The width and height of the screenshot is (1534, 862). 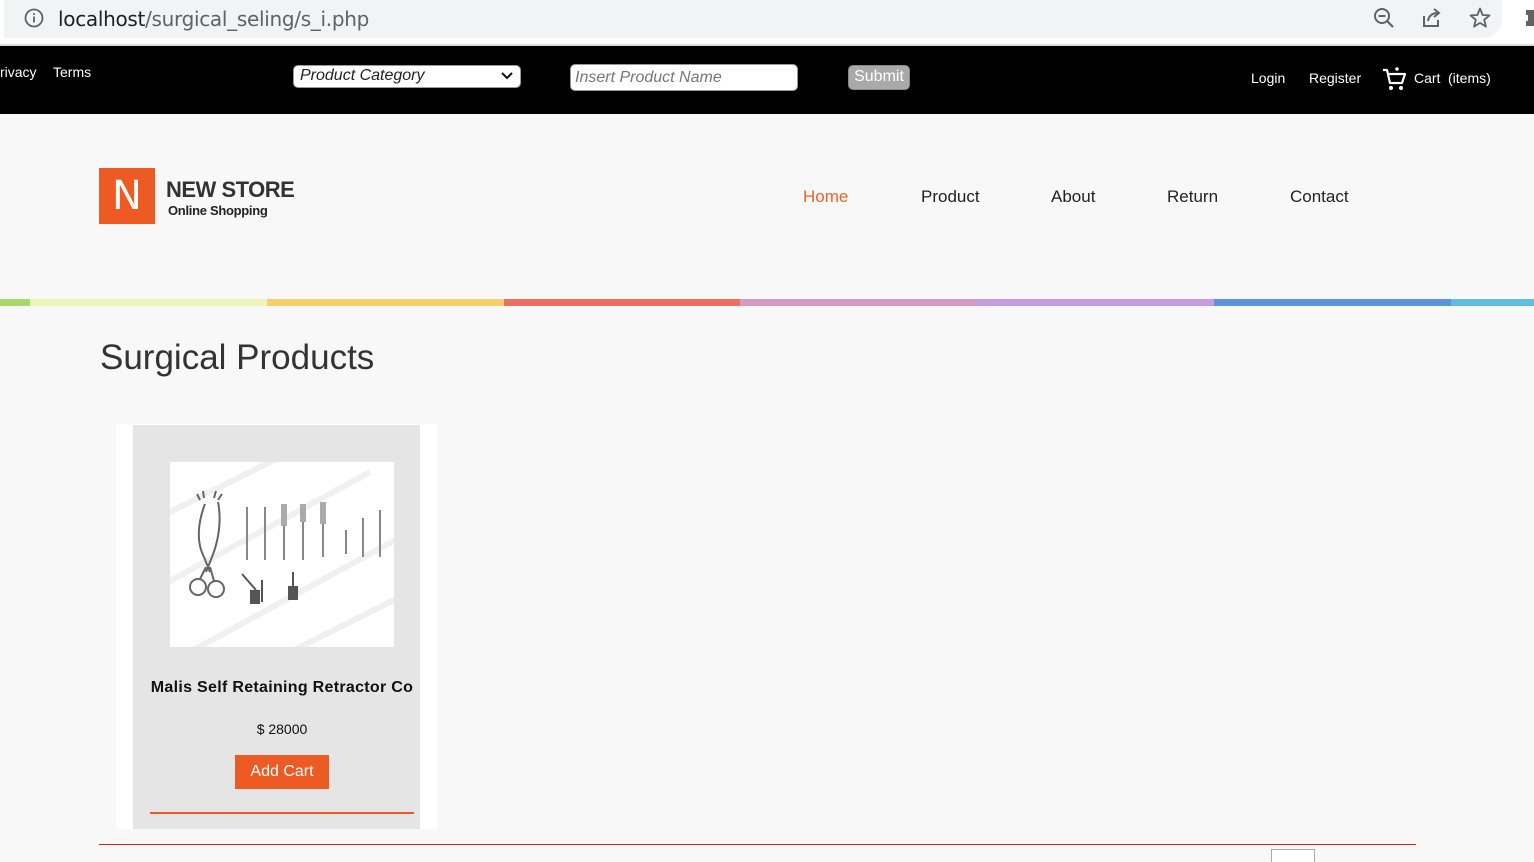 What do you see at coordinates (127, 196) in the screenshot?
I see `logo-mark: N` at bounding box center [127, 196].